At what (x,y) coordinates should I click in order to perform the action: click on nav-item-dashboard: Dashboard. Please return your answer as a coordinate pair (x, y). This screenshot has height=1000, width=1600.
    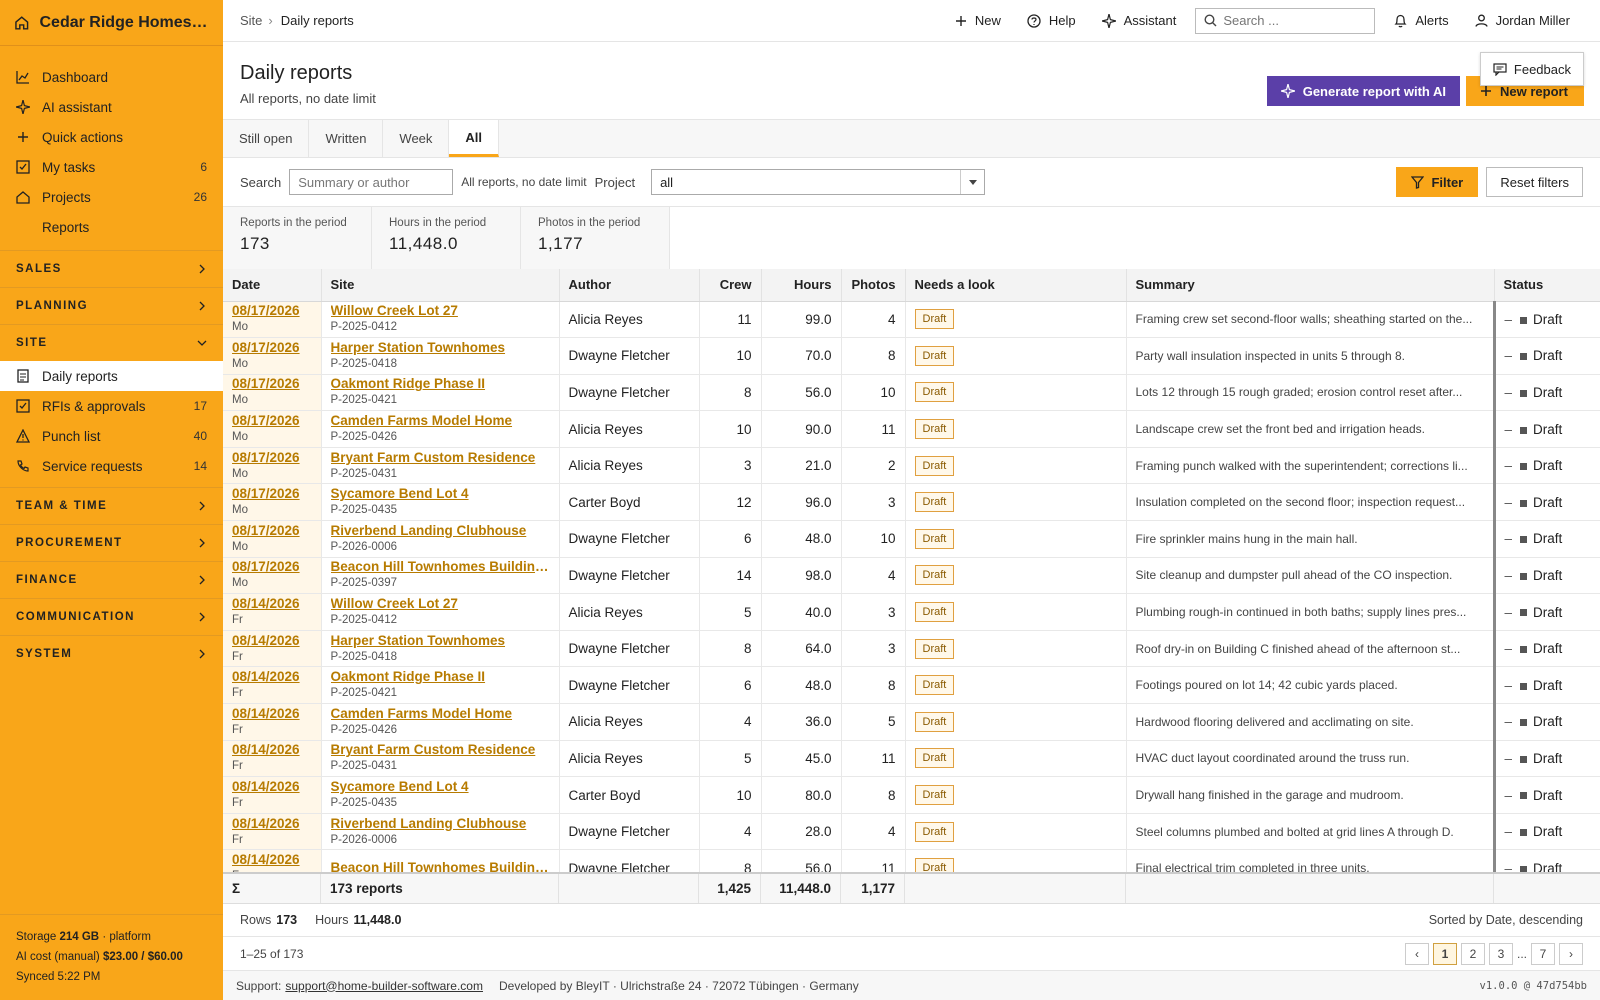
    Looking at the image, I should click on (111, 77).